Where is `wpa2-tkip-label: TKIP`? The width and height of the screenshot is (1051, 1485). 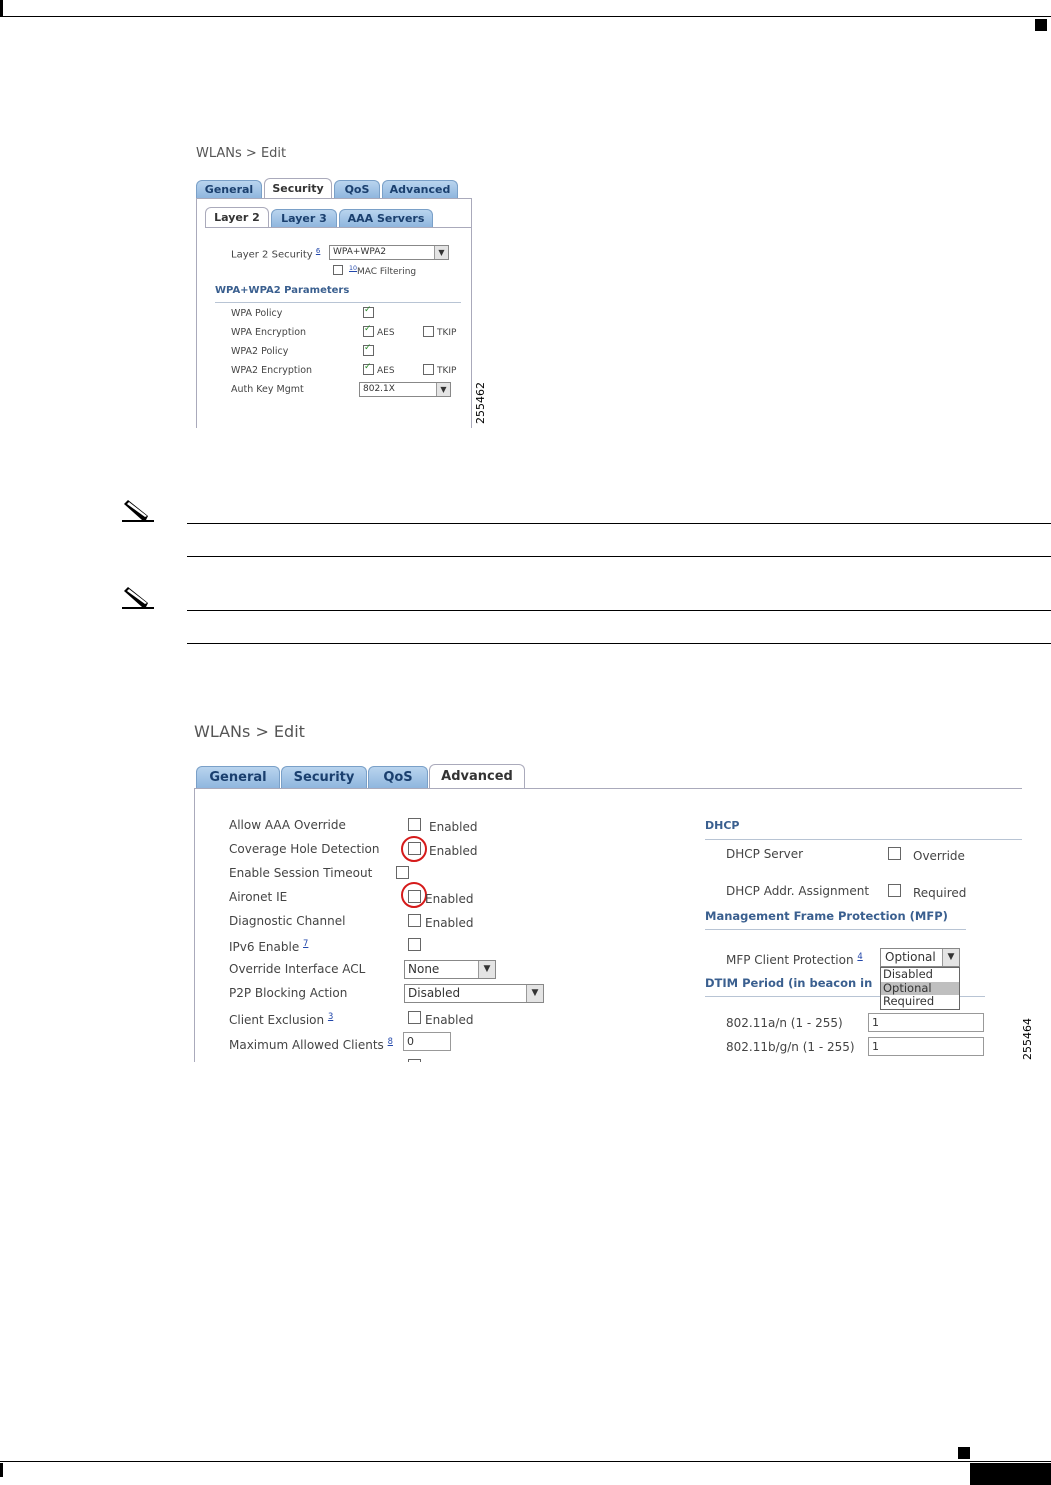 wpa2-tkip-label: TKIP is located at coordinates (447, 371).